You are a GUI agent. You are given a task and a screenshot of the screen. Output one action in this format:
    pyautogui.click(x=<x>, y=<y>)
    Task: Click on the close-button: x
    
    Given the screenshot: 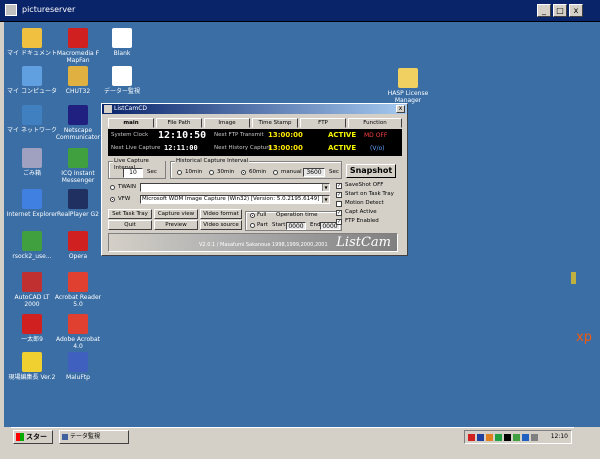 What is the action you would take?
    pyautogui.click(x=576, y=10)
    